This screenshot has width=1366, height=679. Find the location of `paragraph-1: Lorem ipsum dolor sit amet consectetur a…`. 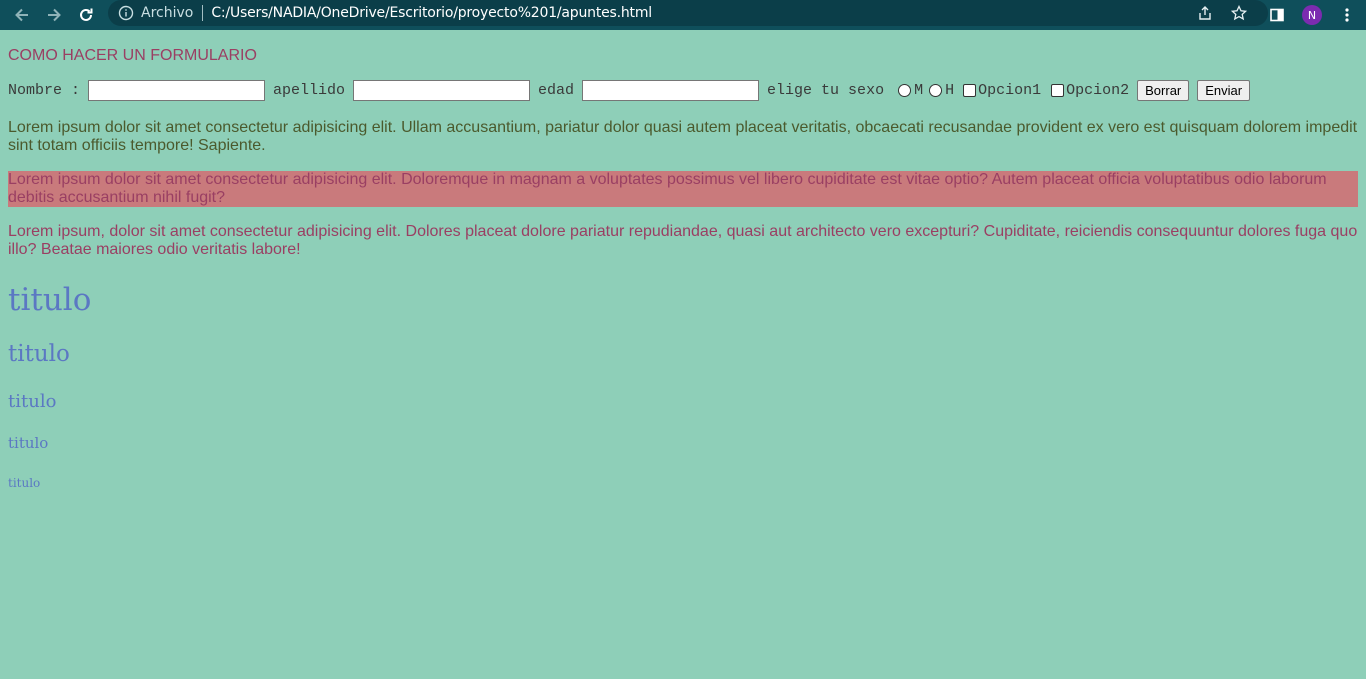

paragraph-1: Lorem ipsum dolor sit amet consectetur a… is located at coordinates (683, 136).